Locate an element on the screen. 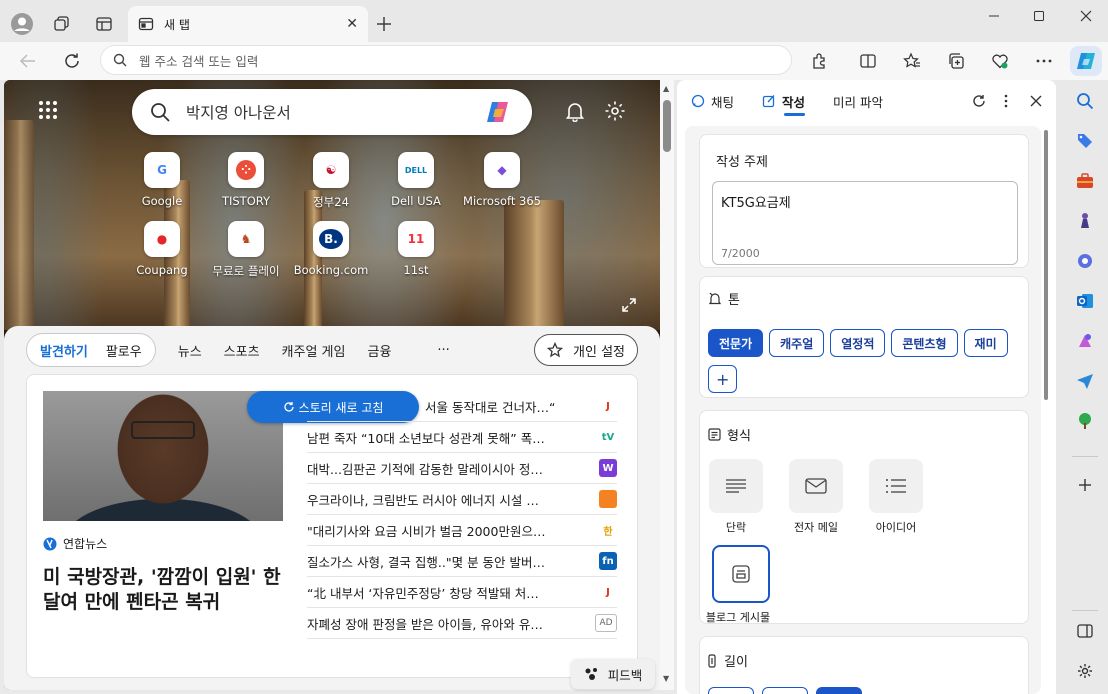 The image size is (1108, 694). collections-icon is located at coordinates (956, 61).